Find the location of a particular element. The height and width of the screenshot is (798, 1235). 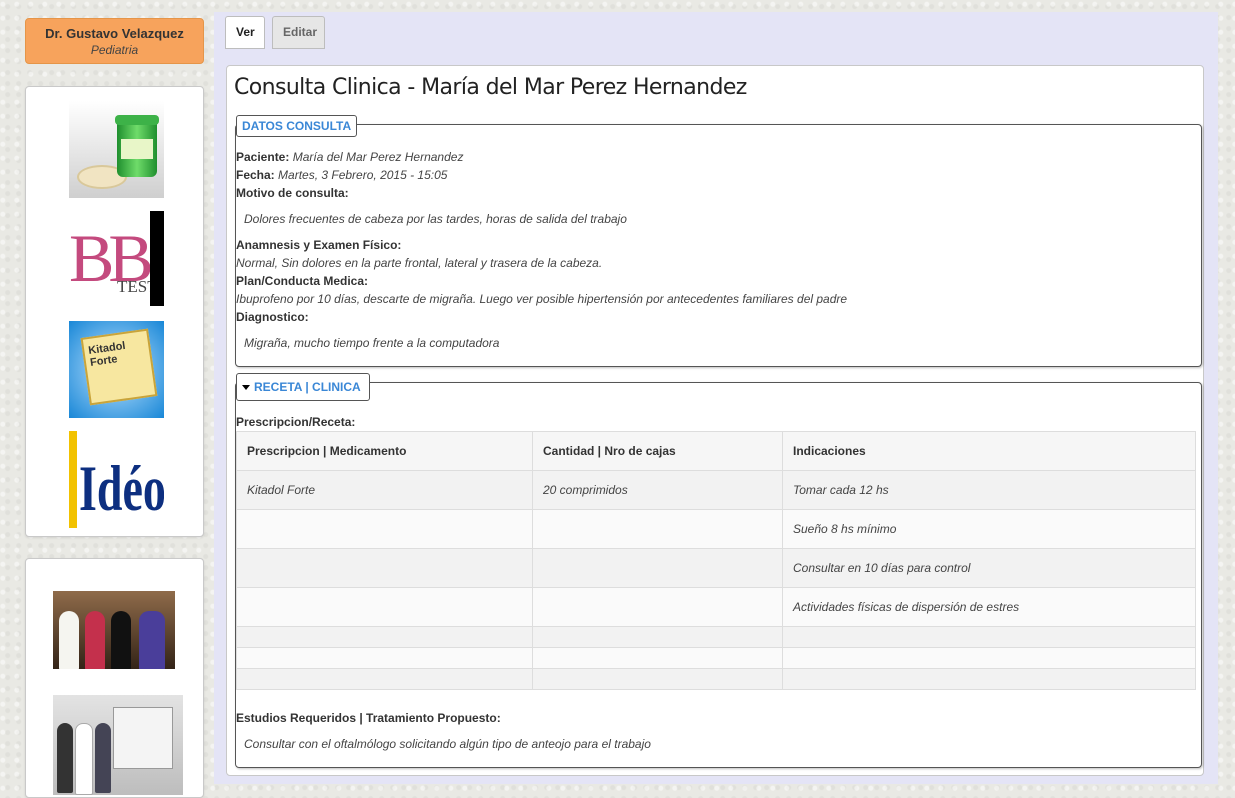

fecha-row: Fecha: Martes, 3 Febrero, 2015 - 15:05 is located at coordinates (341, 175).